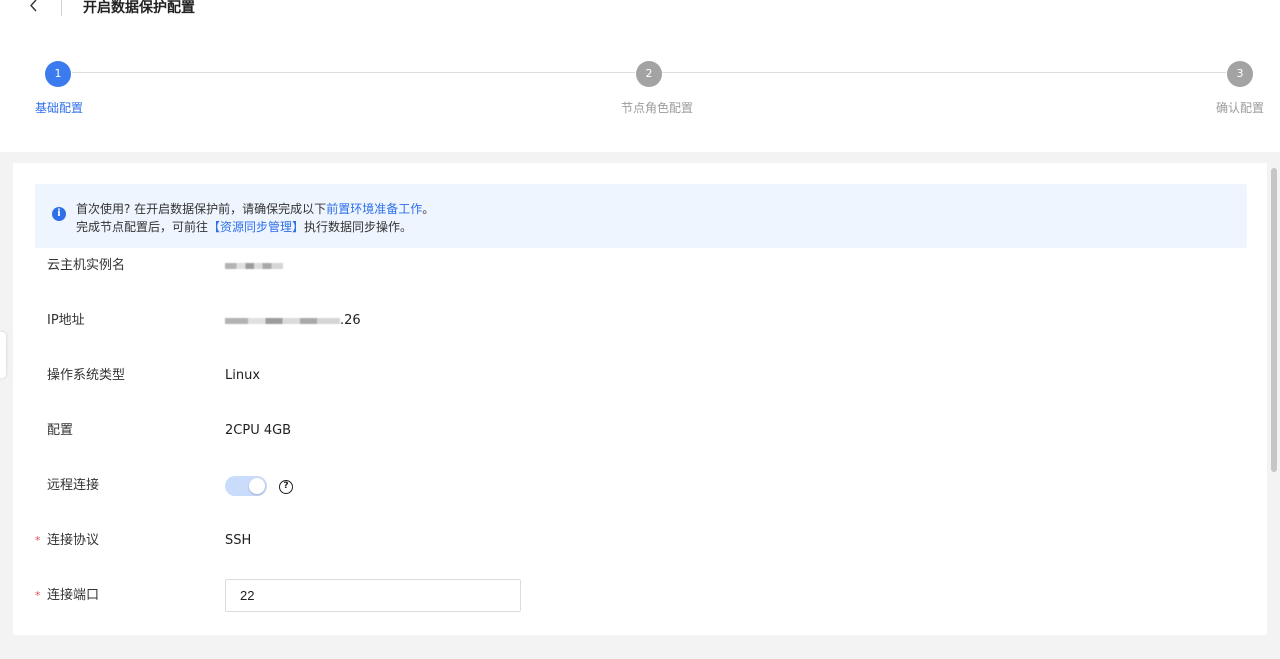 This screenshot has width=1280, height=659. Describe the element at coordinates (649, 74) in the screenshot. I see `step-2-circle: 2` at that location.